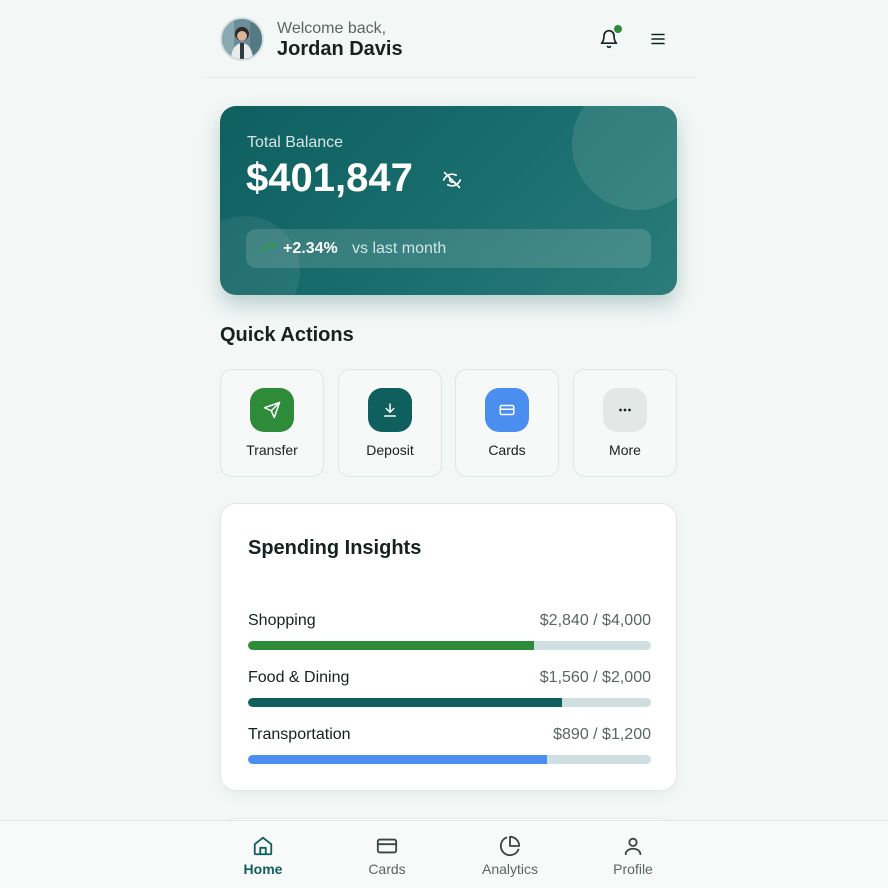 The height and width of the screenshot is (888, 888). I want to click on balance-change-pill: +2.34% vs last month, so click(448, 248).